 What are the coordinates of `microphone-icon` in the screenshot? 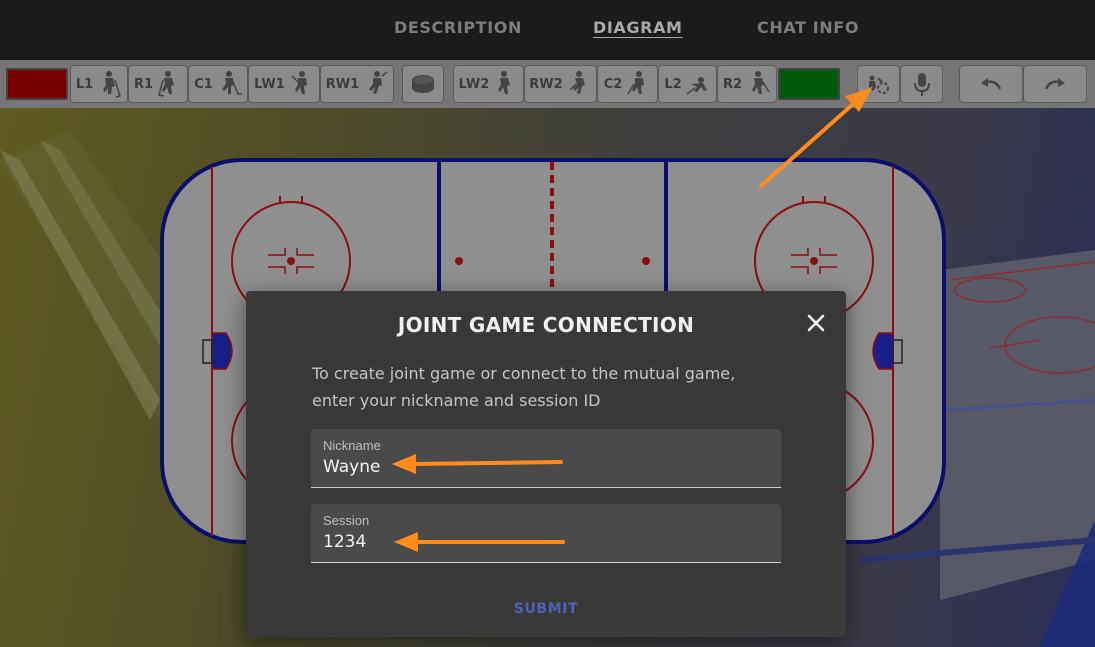 It's located at (922, 84).